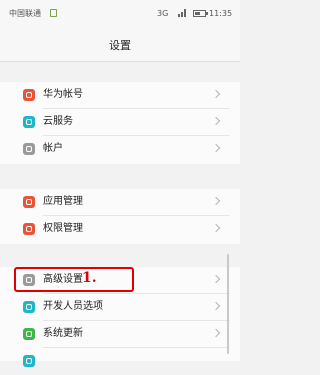 Image resolution: width=320 pixels, height=375 pixels. Describe the element at coordinates (120, 334) in the screenshot. I see `settings-item-system-update: 系统更新` at that location.